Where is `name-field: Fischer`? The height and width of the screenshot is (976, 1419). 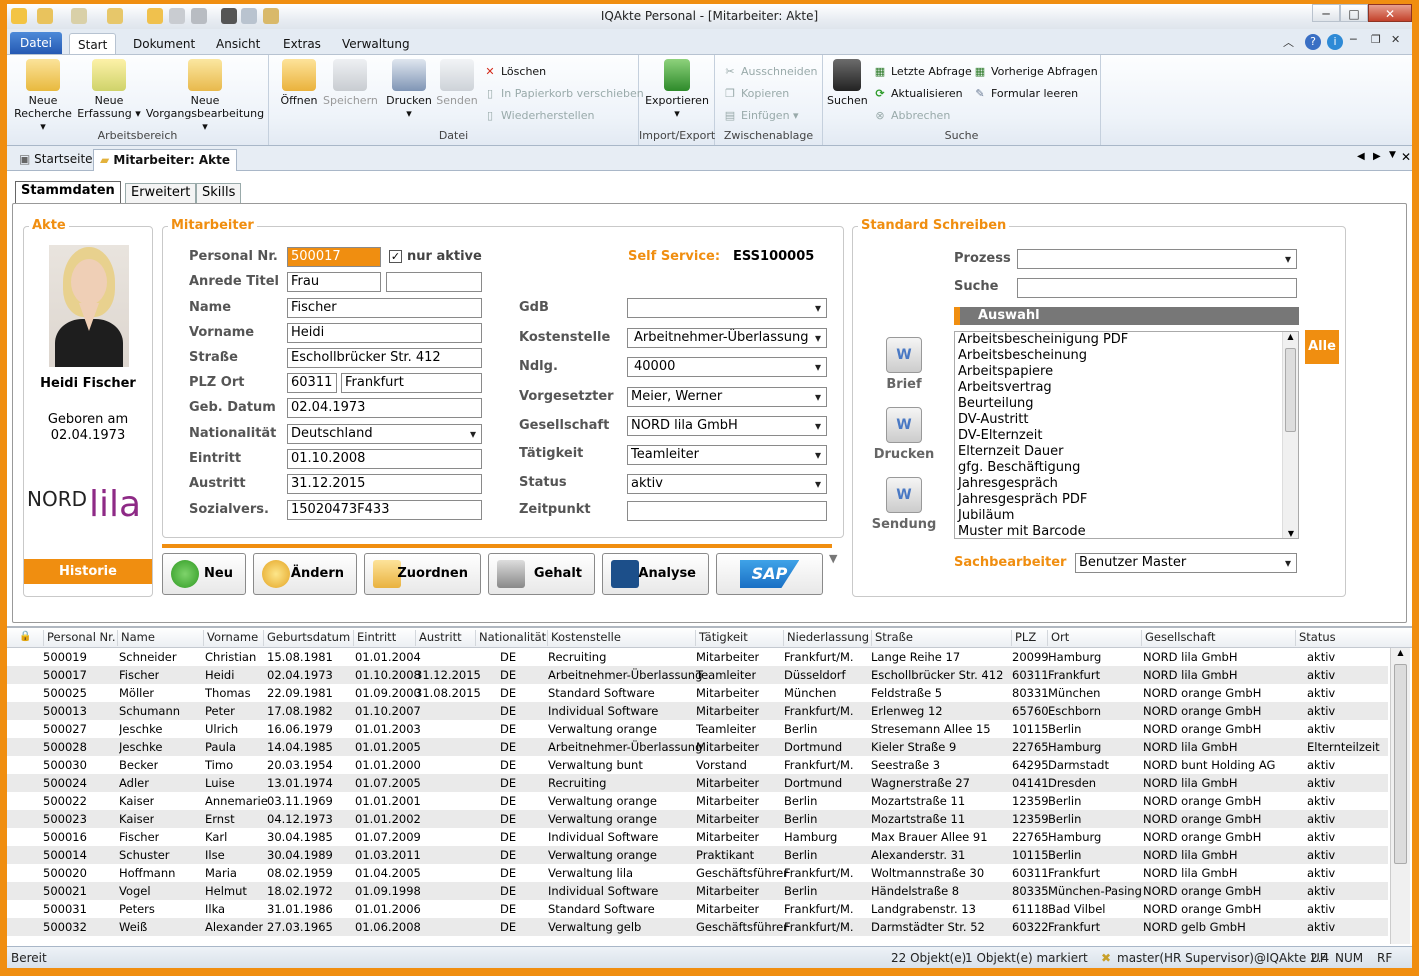
name-field: Fischer is located at coordinates (384, 308).